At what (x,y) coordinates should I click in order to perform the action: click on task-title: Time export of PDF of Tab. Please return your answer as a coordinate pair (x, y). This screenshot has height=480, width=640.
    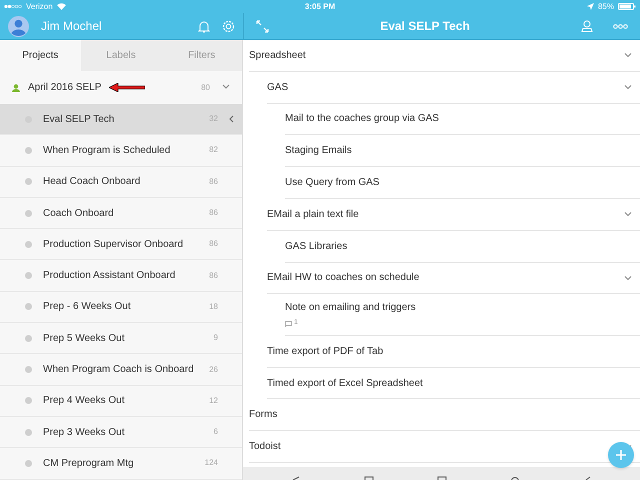
    Looking at the image, I should click on (325, 351).